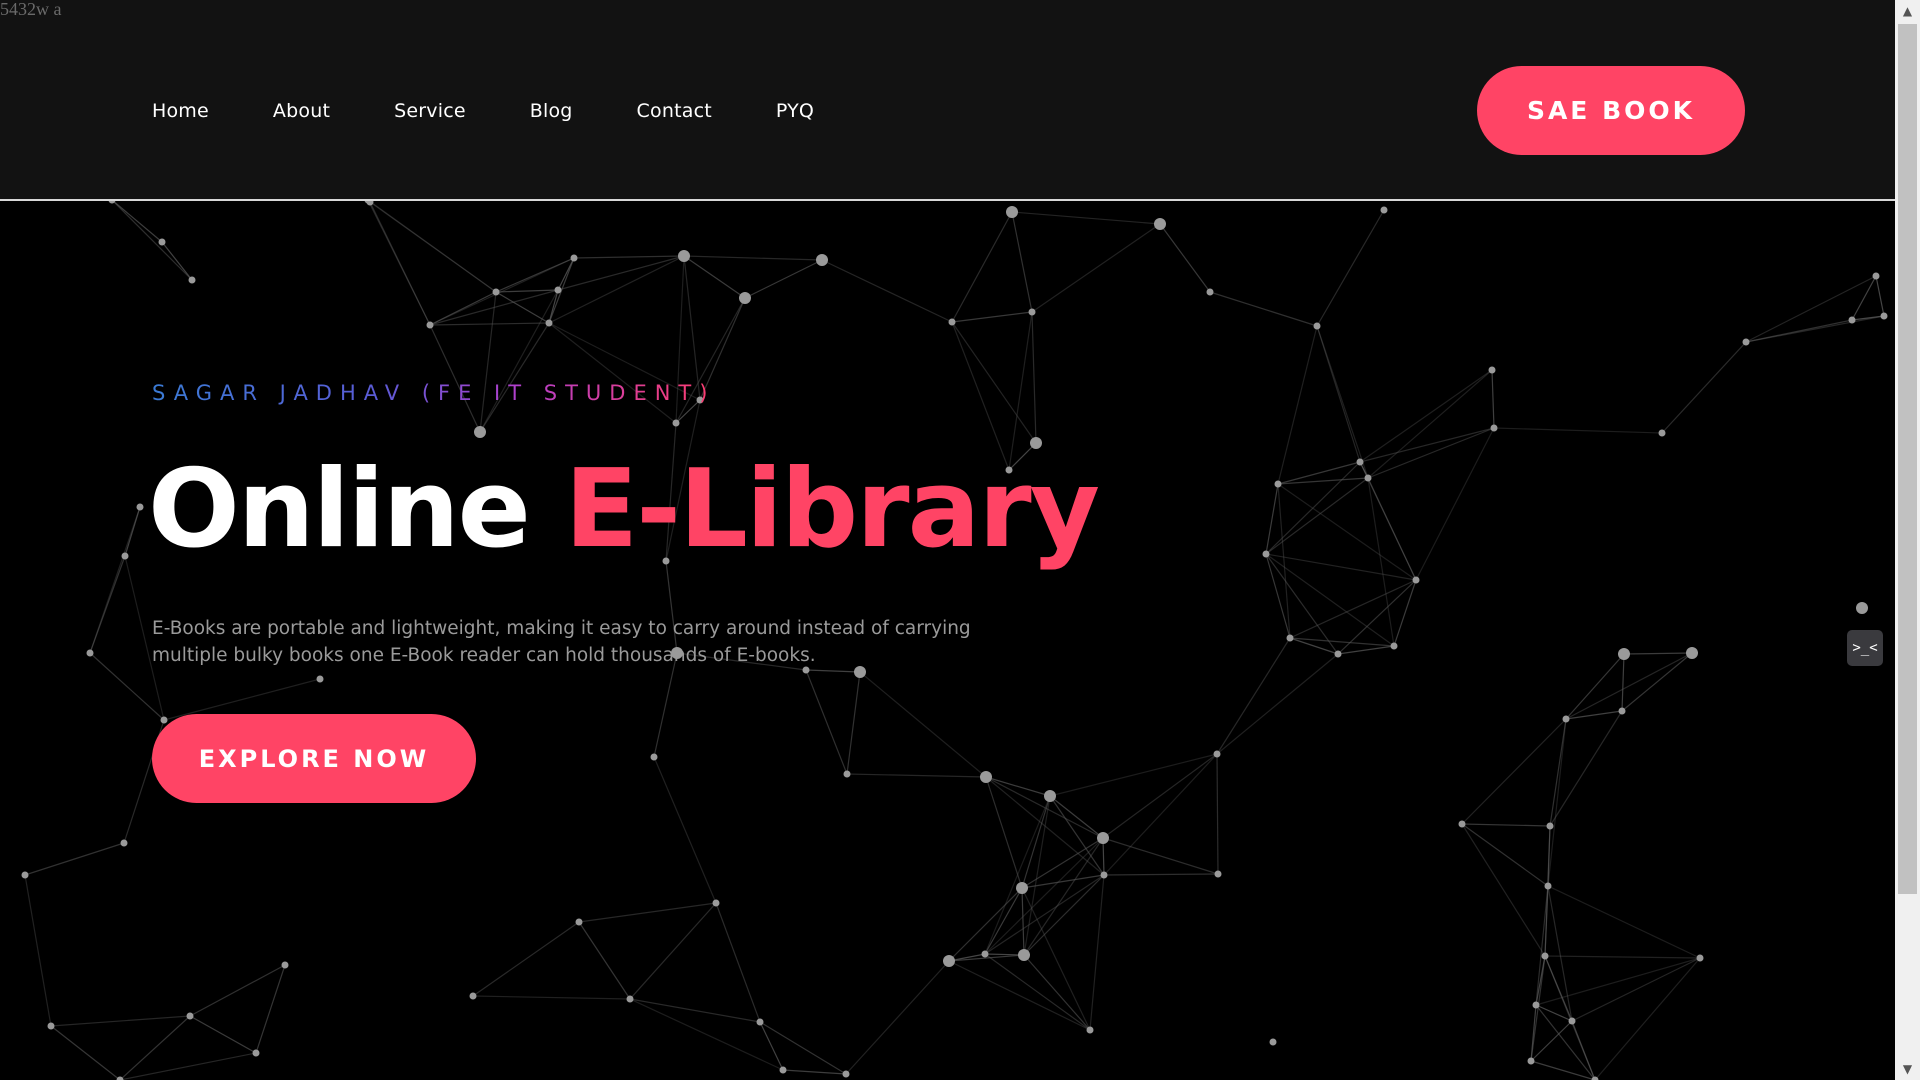  What do you see at coordinates (674, 111) in the screenshot?
I see `nav-contact: Contact` at bounding box center [674, 111].